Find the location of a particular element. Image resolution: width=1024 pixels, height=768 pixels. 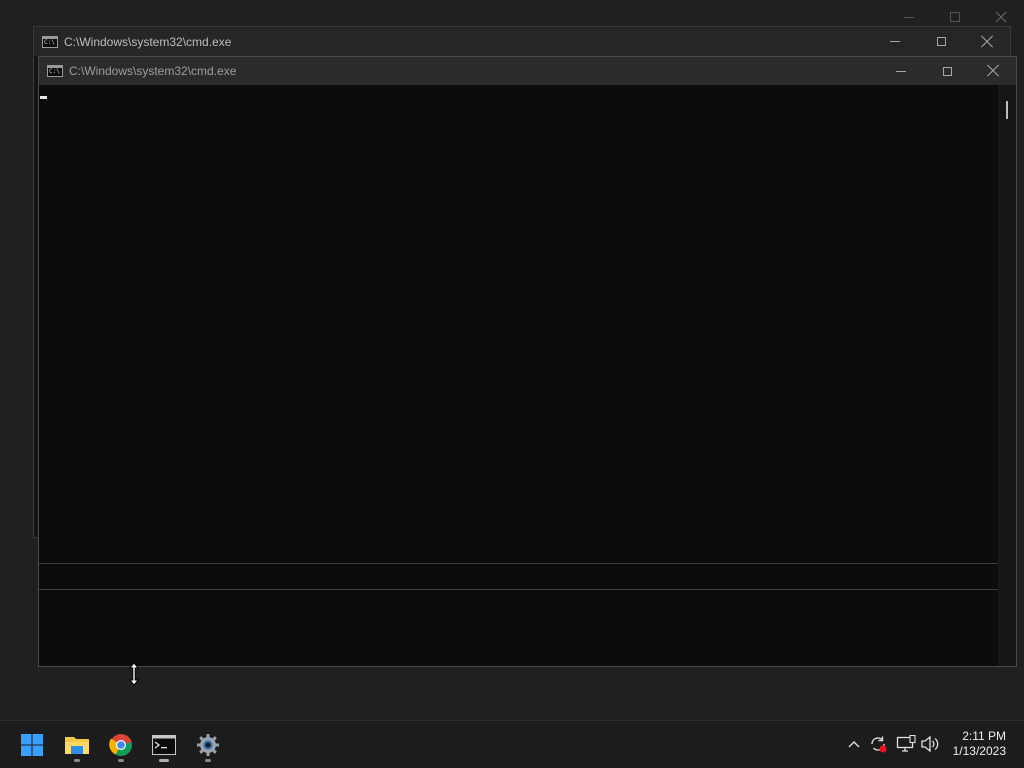

clock-time: 2:11 PM is located at coordinates (984, 736).